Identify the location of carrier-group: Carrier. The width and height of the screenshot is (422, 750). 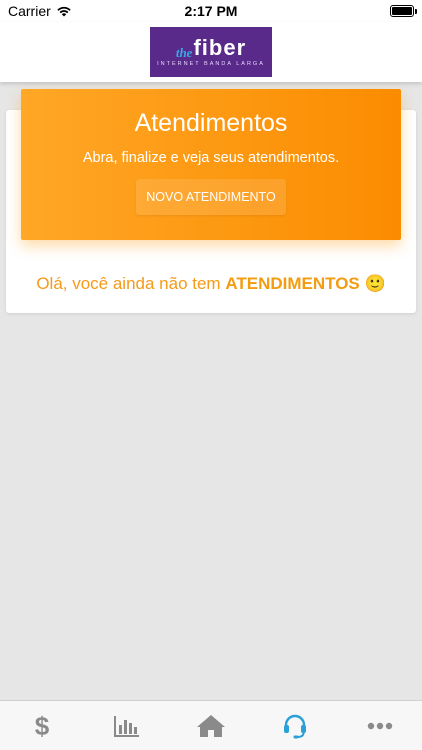
(40, 11).